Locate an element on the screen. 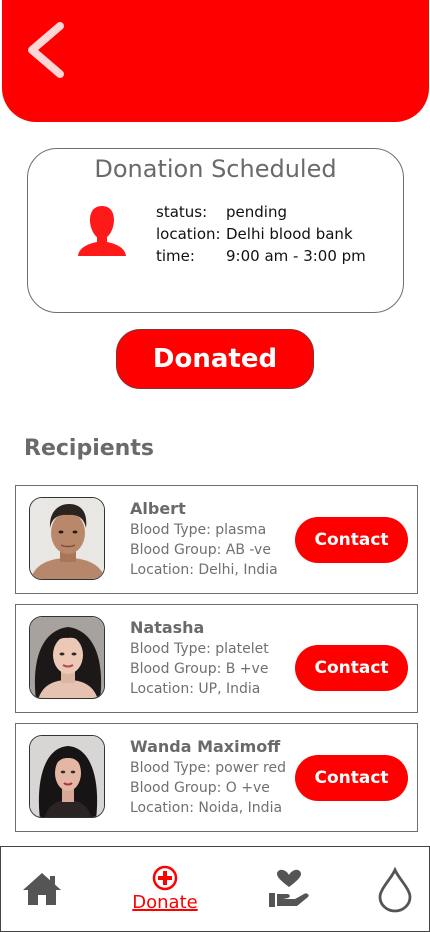  recipient-name: Natasha is located at coordinates (167, 627).